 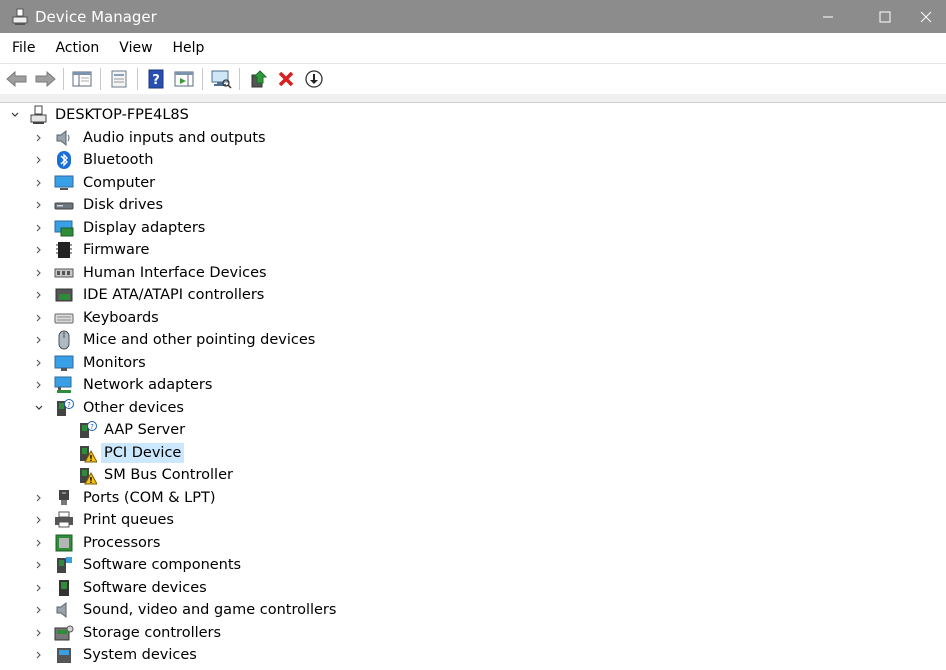 What do you see at coordinates (118, 160) in the screenshot?
I see `tree-item-label: Bluetooth` at bounding box center [118, 160].